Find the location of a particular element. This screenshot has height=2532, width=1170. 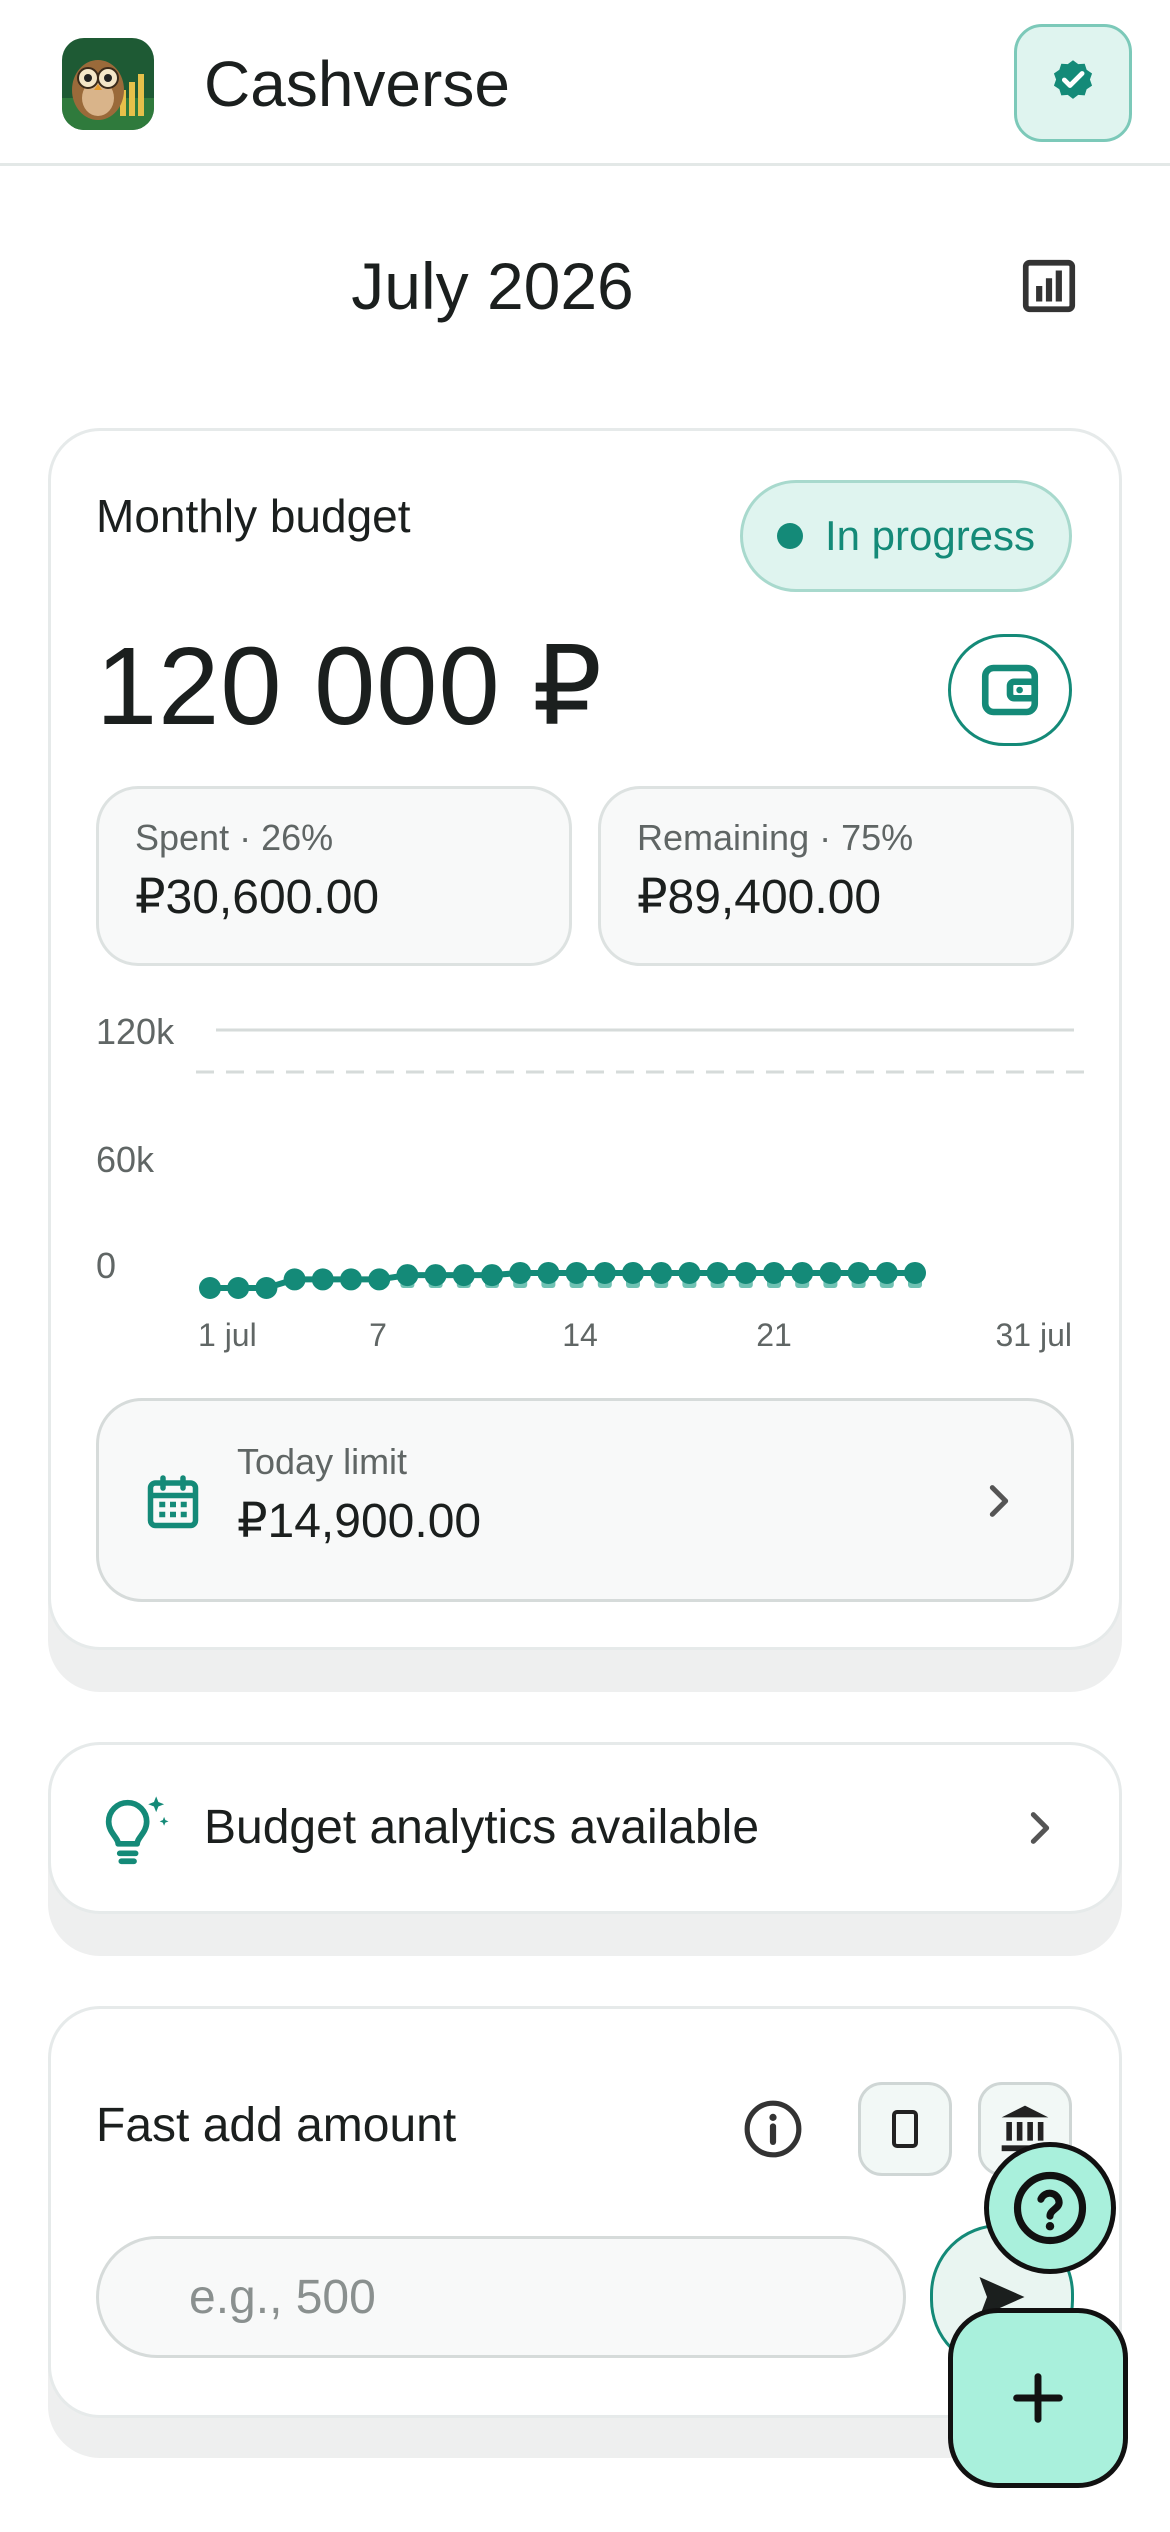

y-tick-label: 60k is located at coordinates (125, 1159).